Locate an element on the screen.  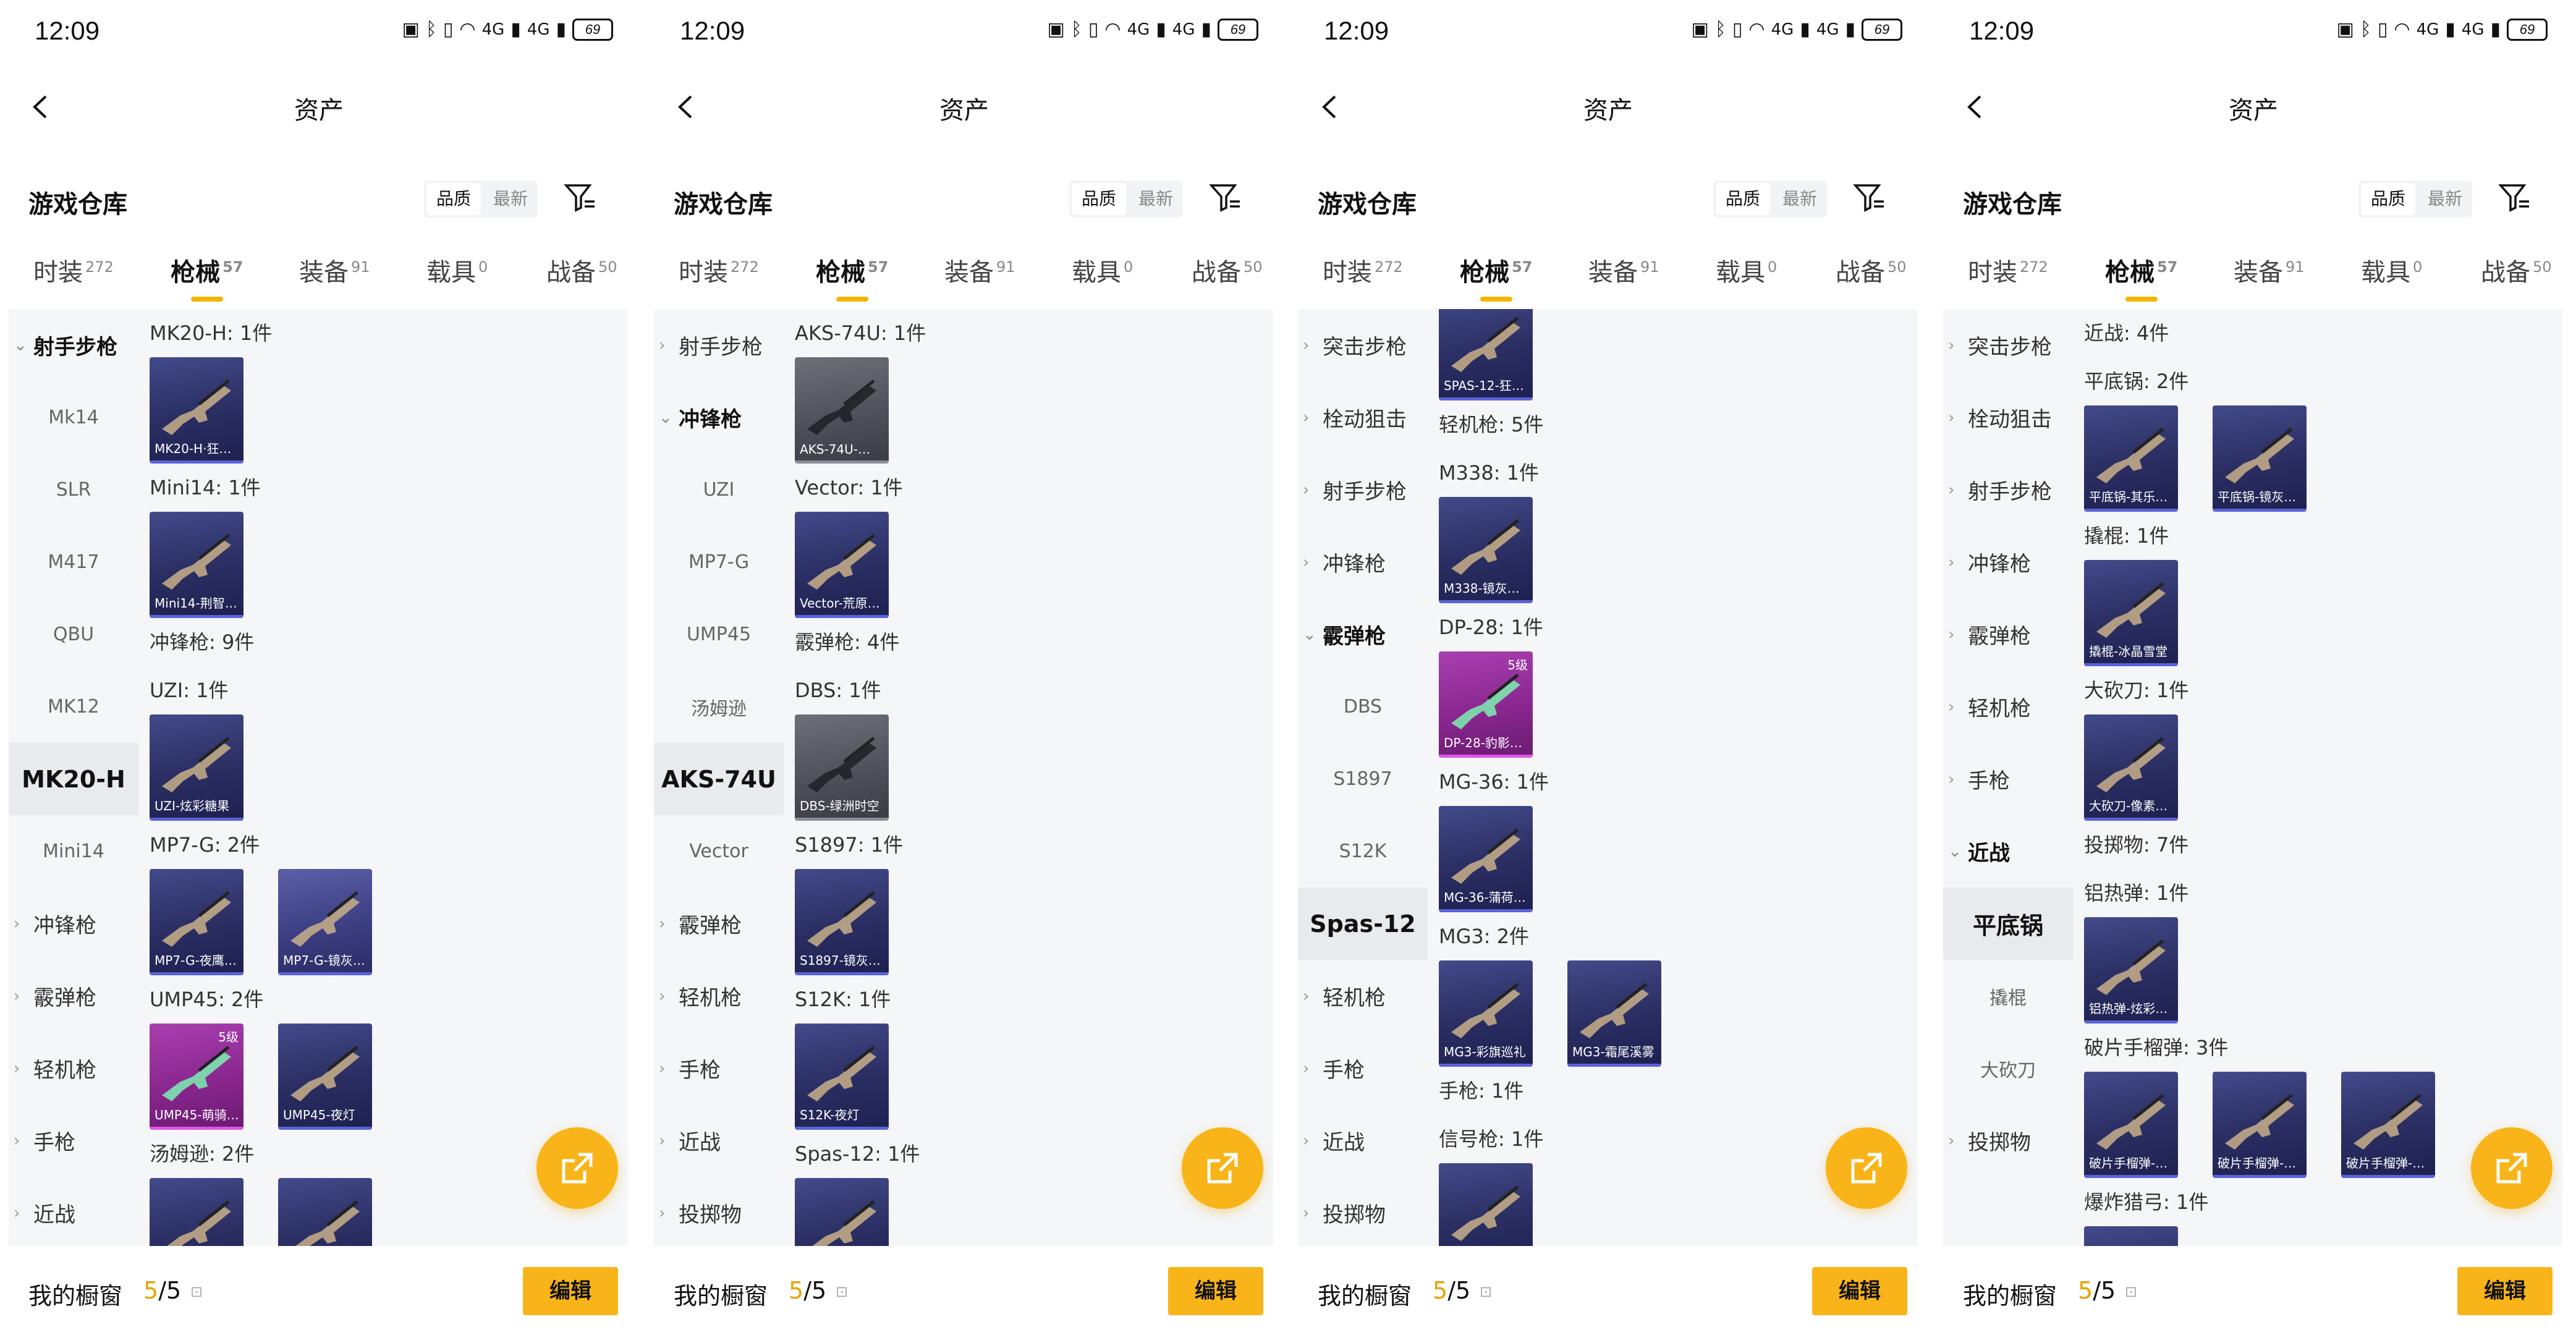
sidebar-item: MP7-G is located at coordinates (719, 562).